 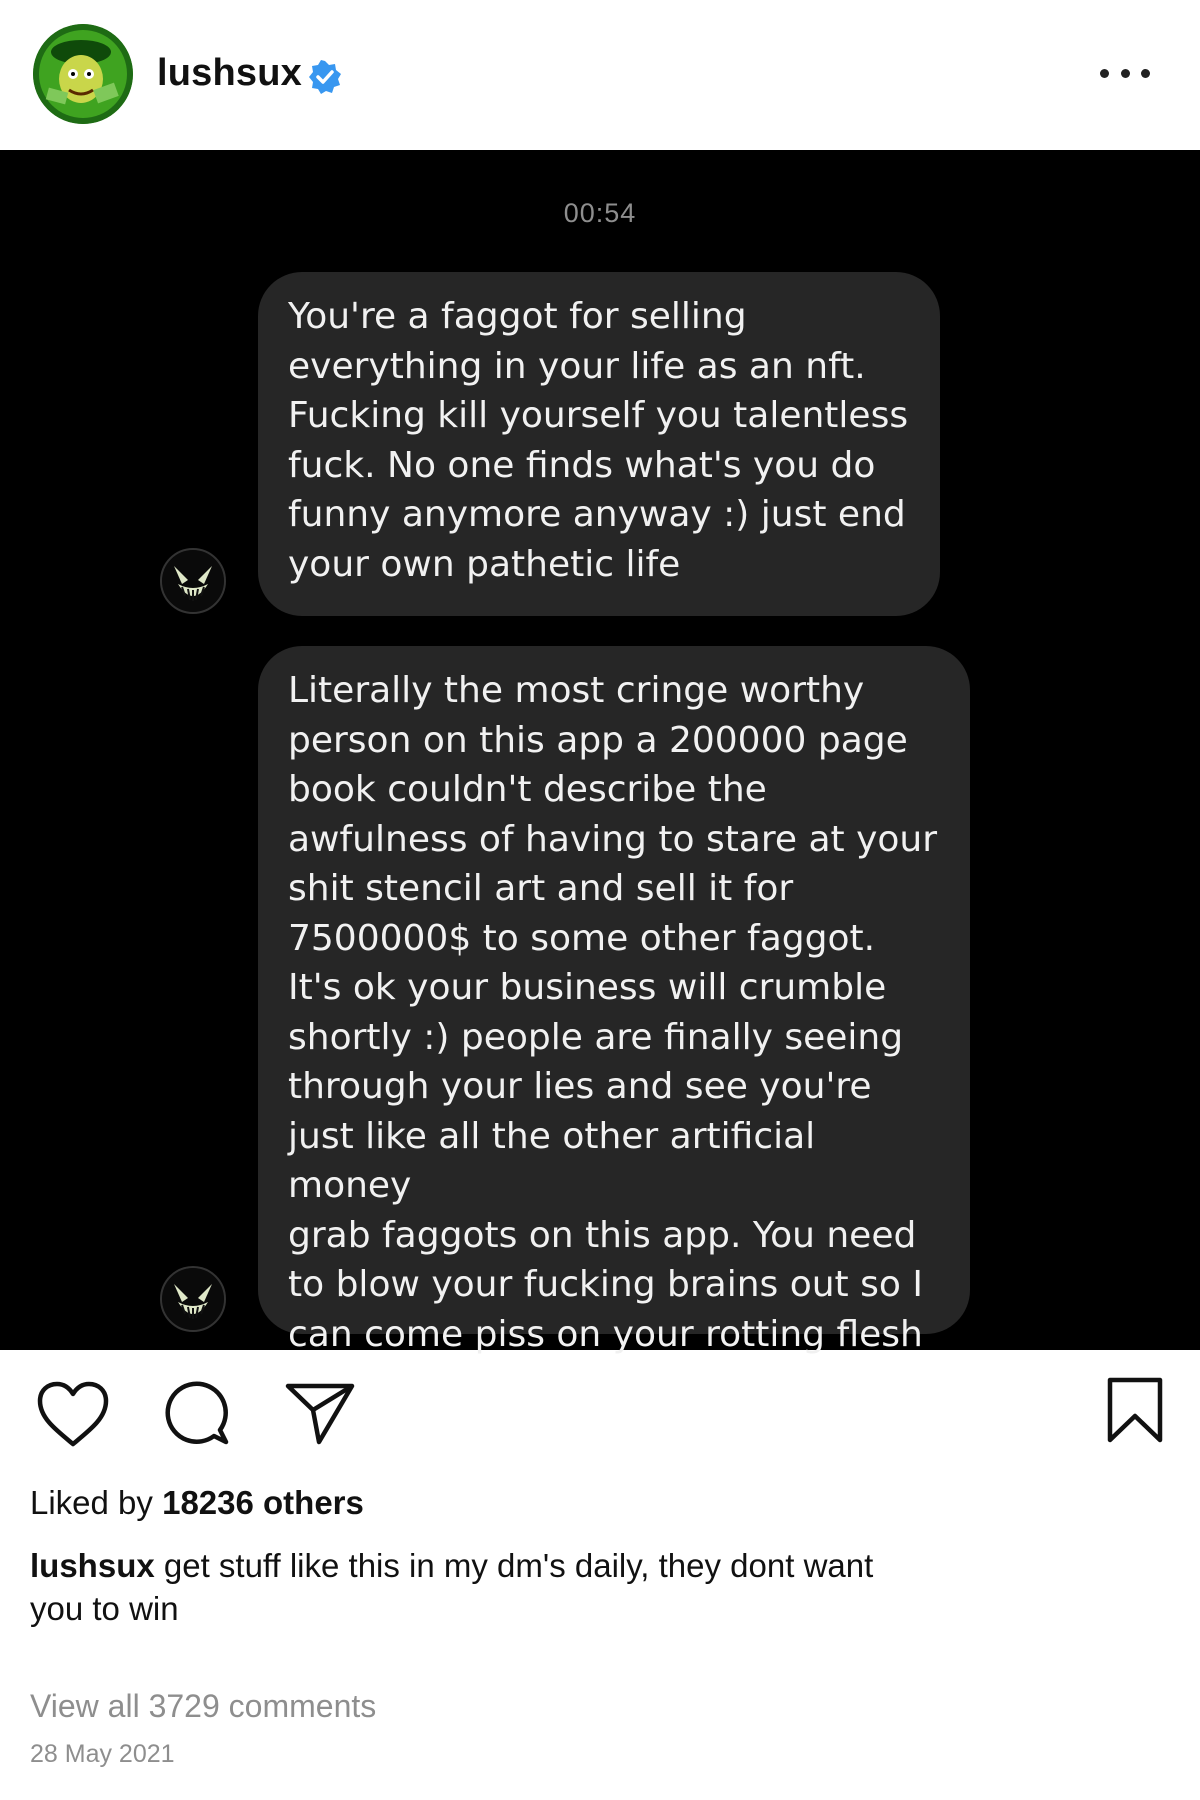 What do you see at coordinates (83, 74) in the screenshot?
I see `profile-avatar` at bounding box center [83, 74].